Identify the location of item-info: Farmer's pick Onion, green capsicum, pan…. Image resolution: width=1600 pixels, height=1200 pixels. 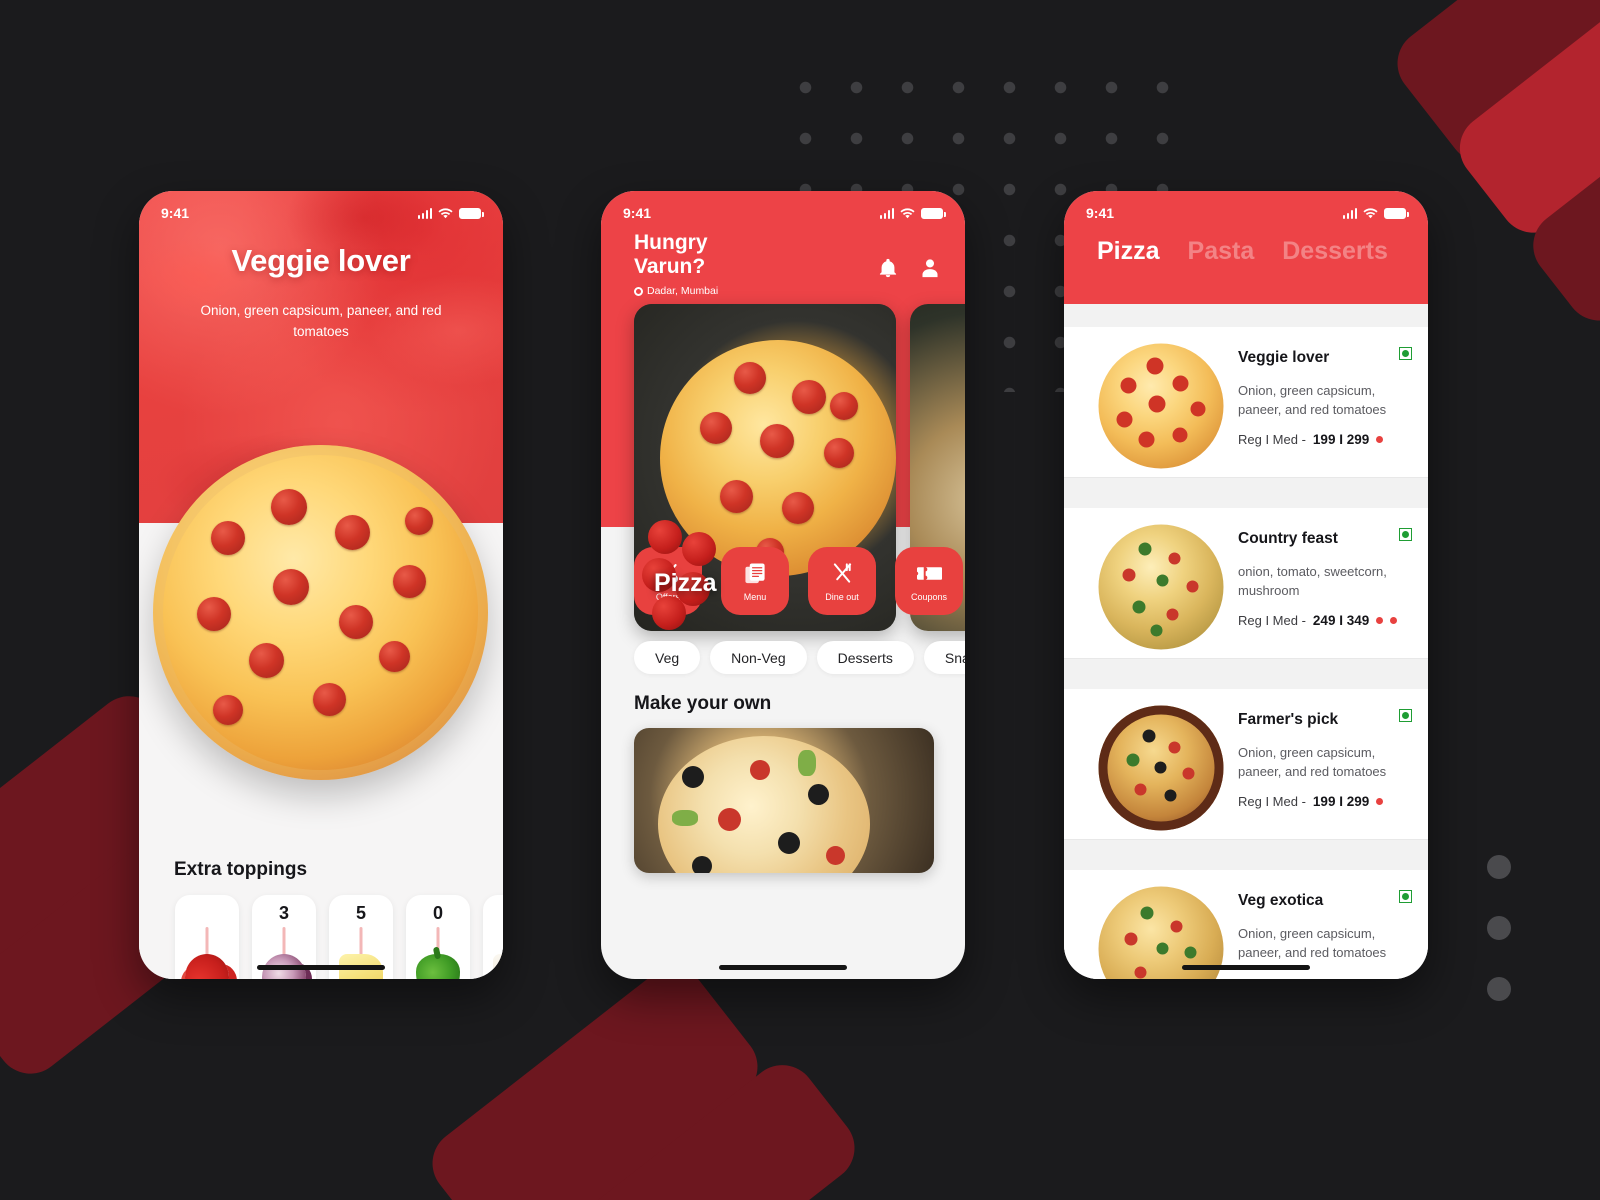
(1325, 757).